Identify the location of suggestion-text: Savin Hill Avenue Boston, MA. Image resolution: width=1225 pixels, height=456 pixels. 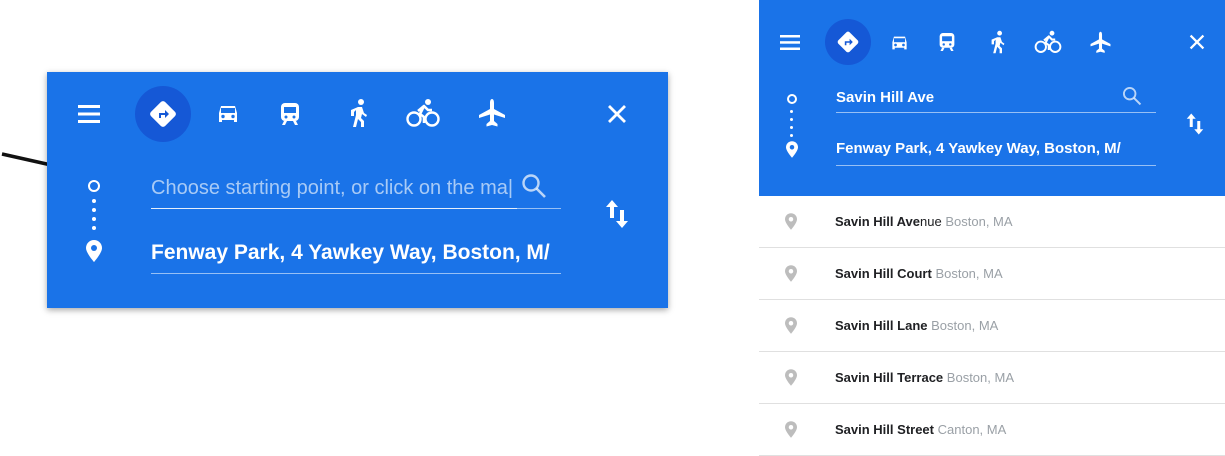
(924, 221).